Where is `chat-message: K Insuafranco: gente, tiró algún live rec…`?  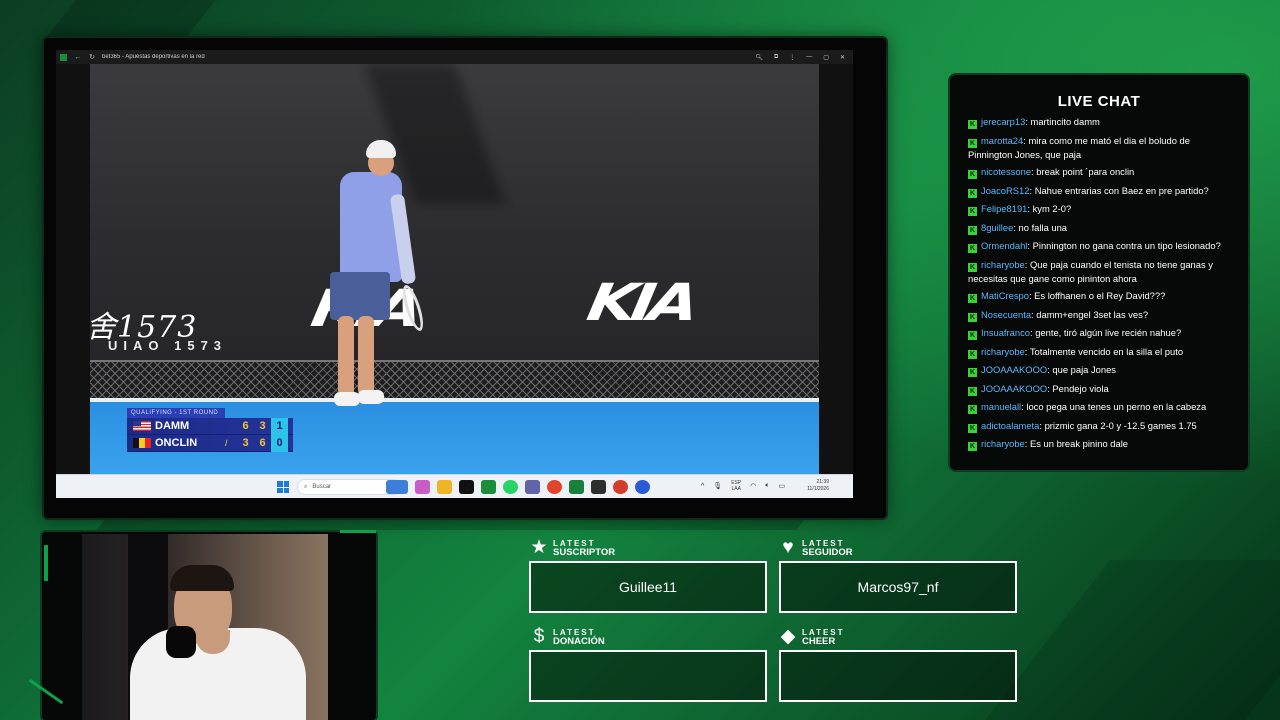 chat-message: K Insuafranco: gente, tiró algún live rec… is located at coordinates (1099, 333).